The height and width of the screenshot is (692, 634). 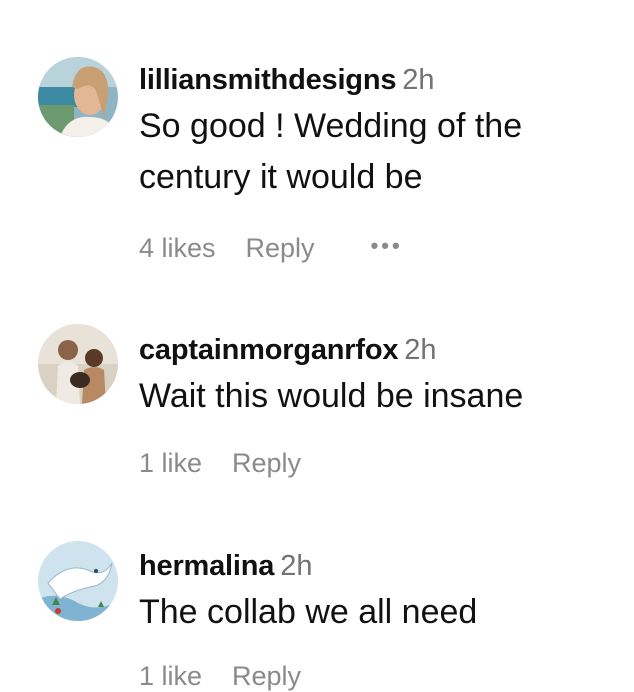 I want to click on comment-text-line: So good ! Wedding of the, so click(x=331, y=126).